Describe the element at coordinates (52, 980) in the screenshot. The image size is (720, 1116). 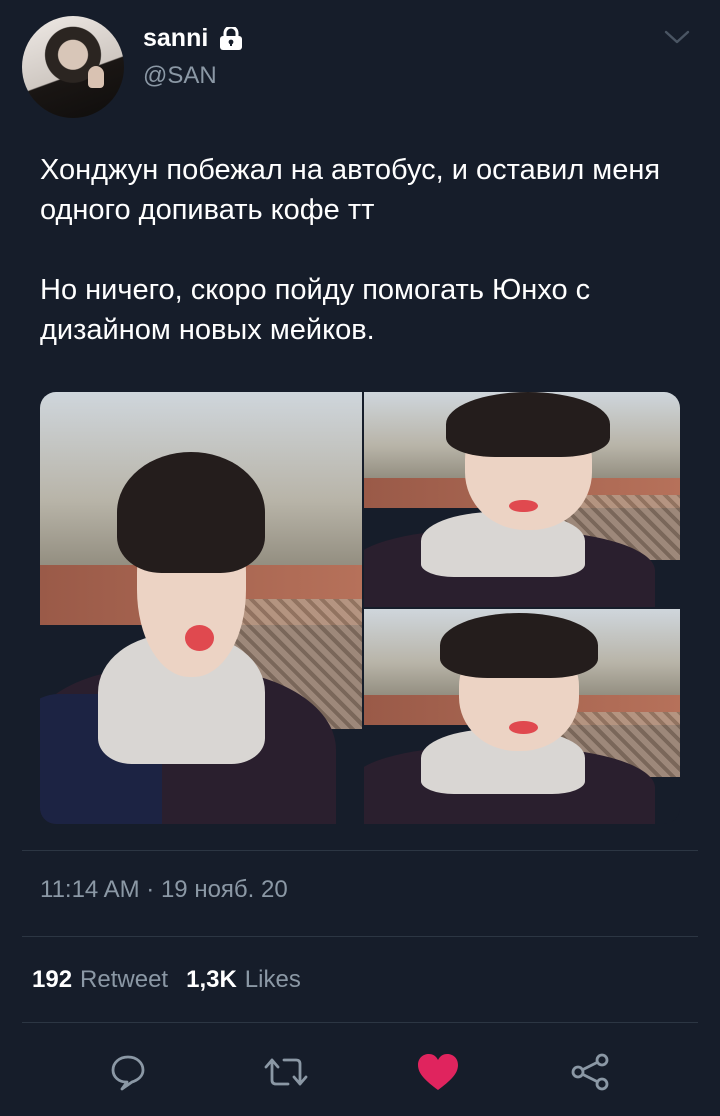
I see `retweet-count: 192` at that location.